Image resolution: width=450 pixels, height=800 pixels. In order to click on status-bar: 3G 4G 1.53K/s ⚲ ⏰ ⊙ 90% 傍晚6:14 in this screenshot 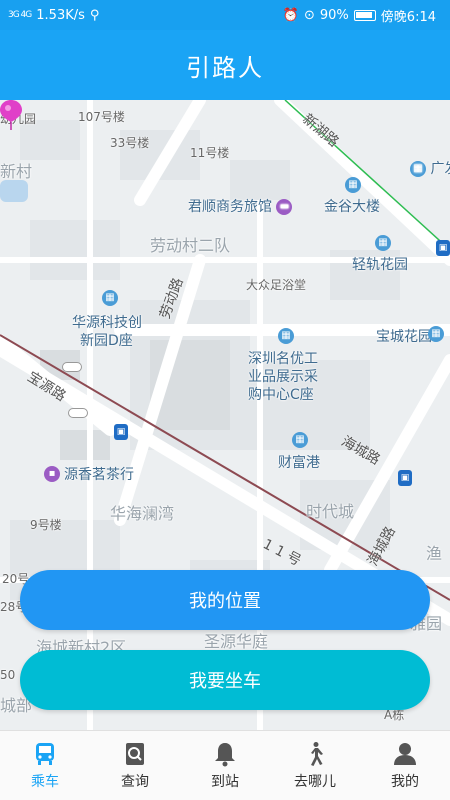, I will do `click(225, 15)`.